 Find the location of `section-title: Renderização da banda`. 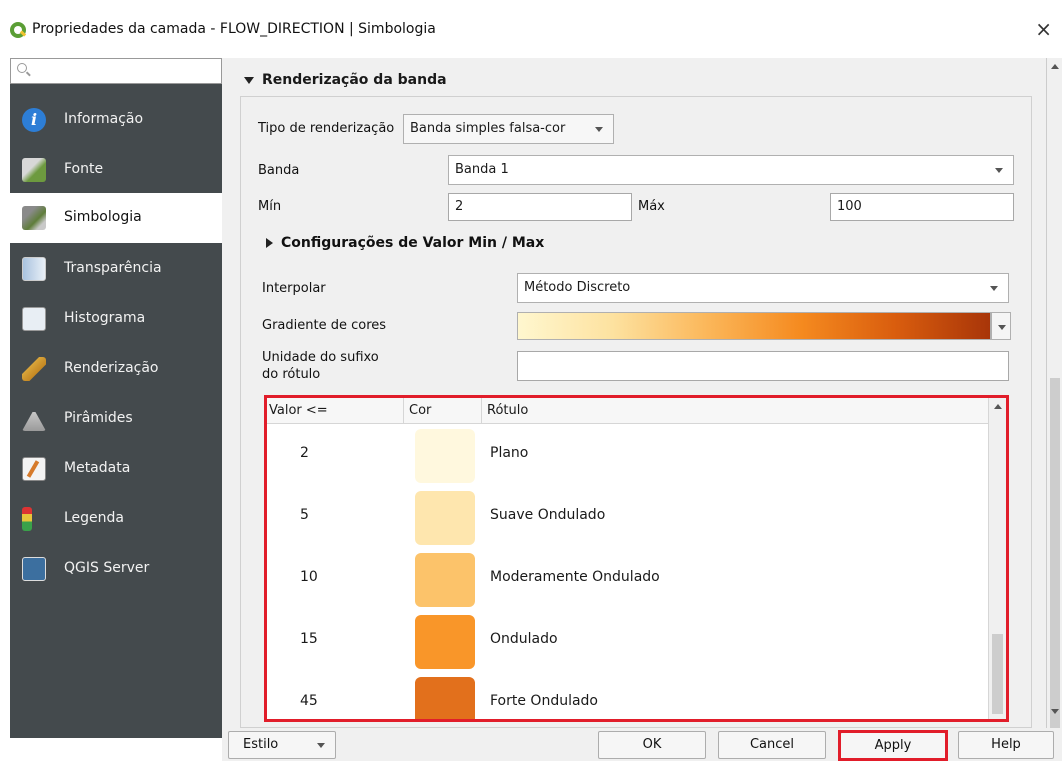

section-title: Renderização da banda is located at coordinates (354, 80).